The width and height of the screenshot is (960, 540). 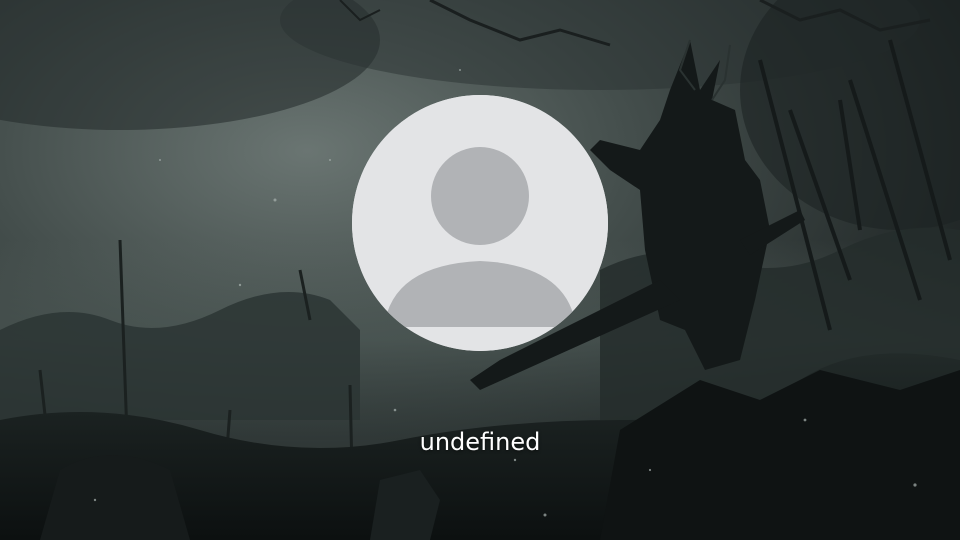 I want to click on default-user-icon, so click(x=480, y=223).